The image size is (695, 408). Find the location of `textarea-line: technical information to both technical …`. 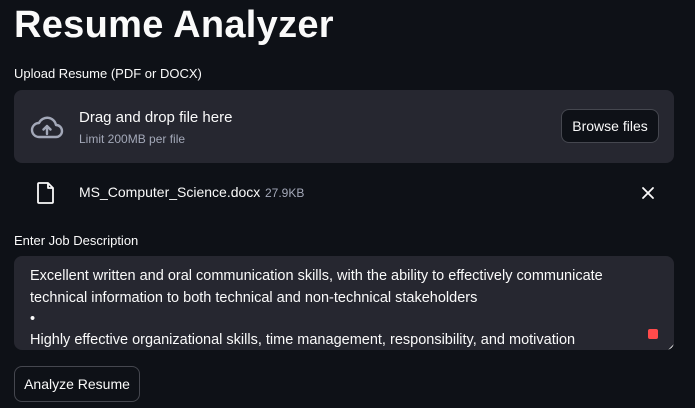

textarea-line: technical information to both technical … is located at coordinates (254, 298).